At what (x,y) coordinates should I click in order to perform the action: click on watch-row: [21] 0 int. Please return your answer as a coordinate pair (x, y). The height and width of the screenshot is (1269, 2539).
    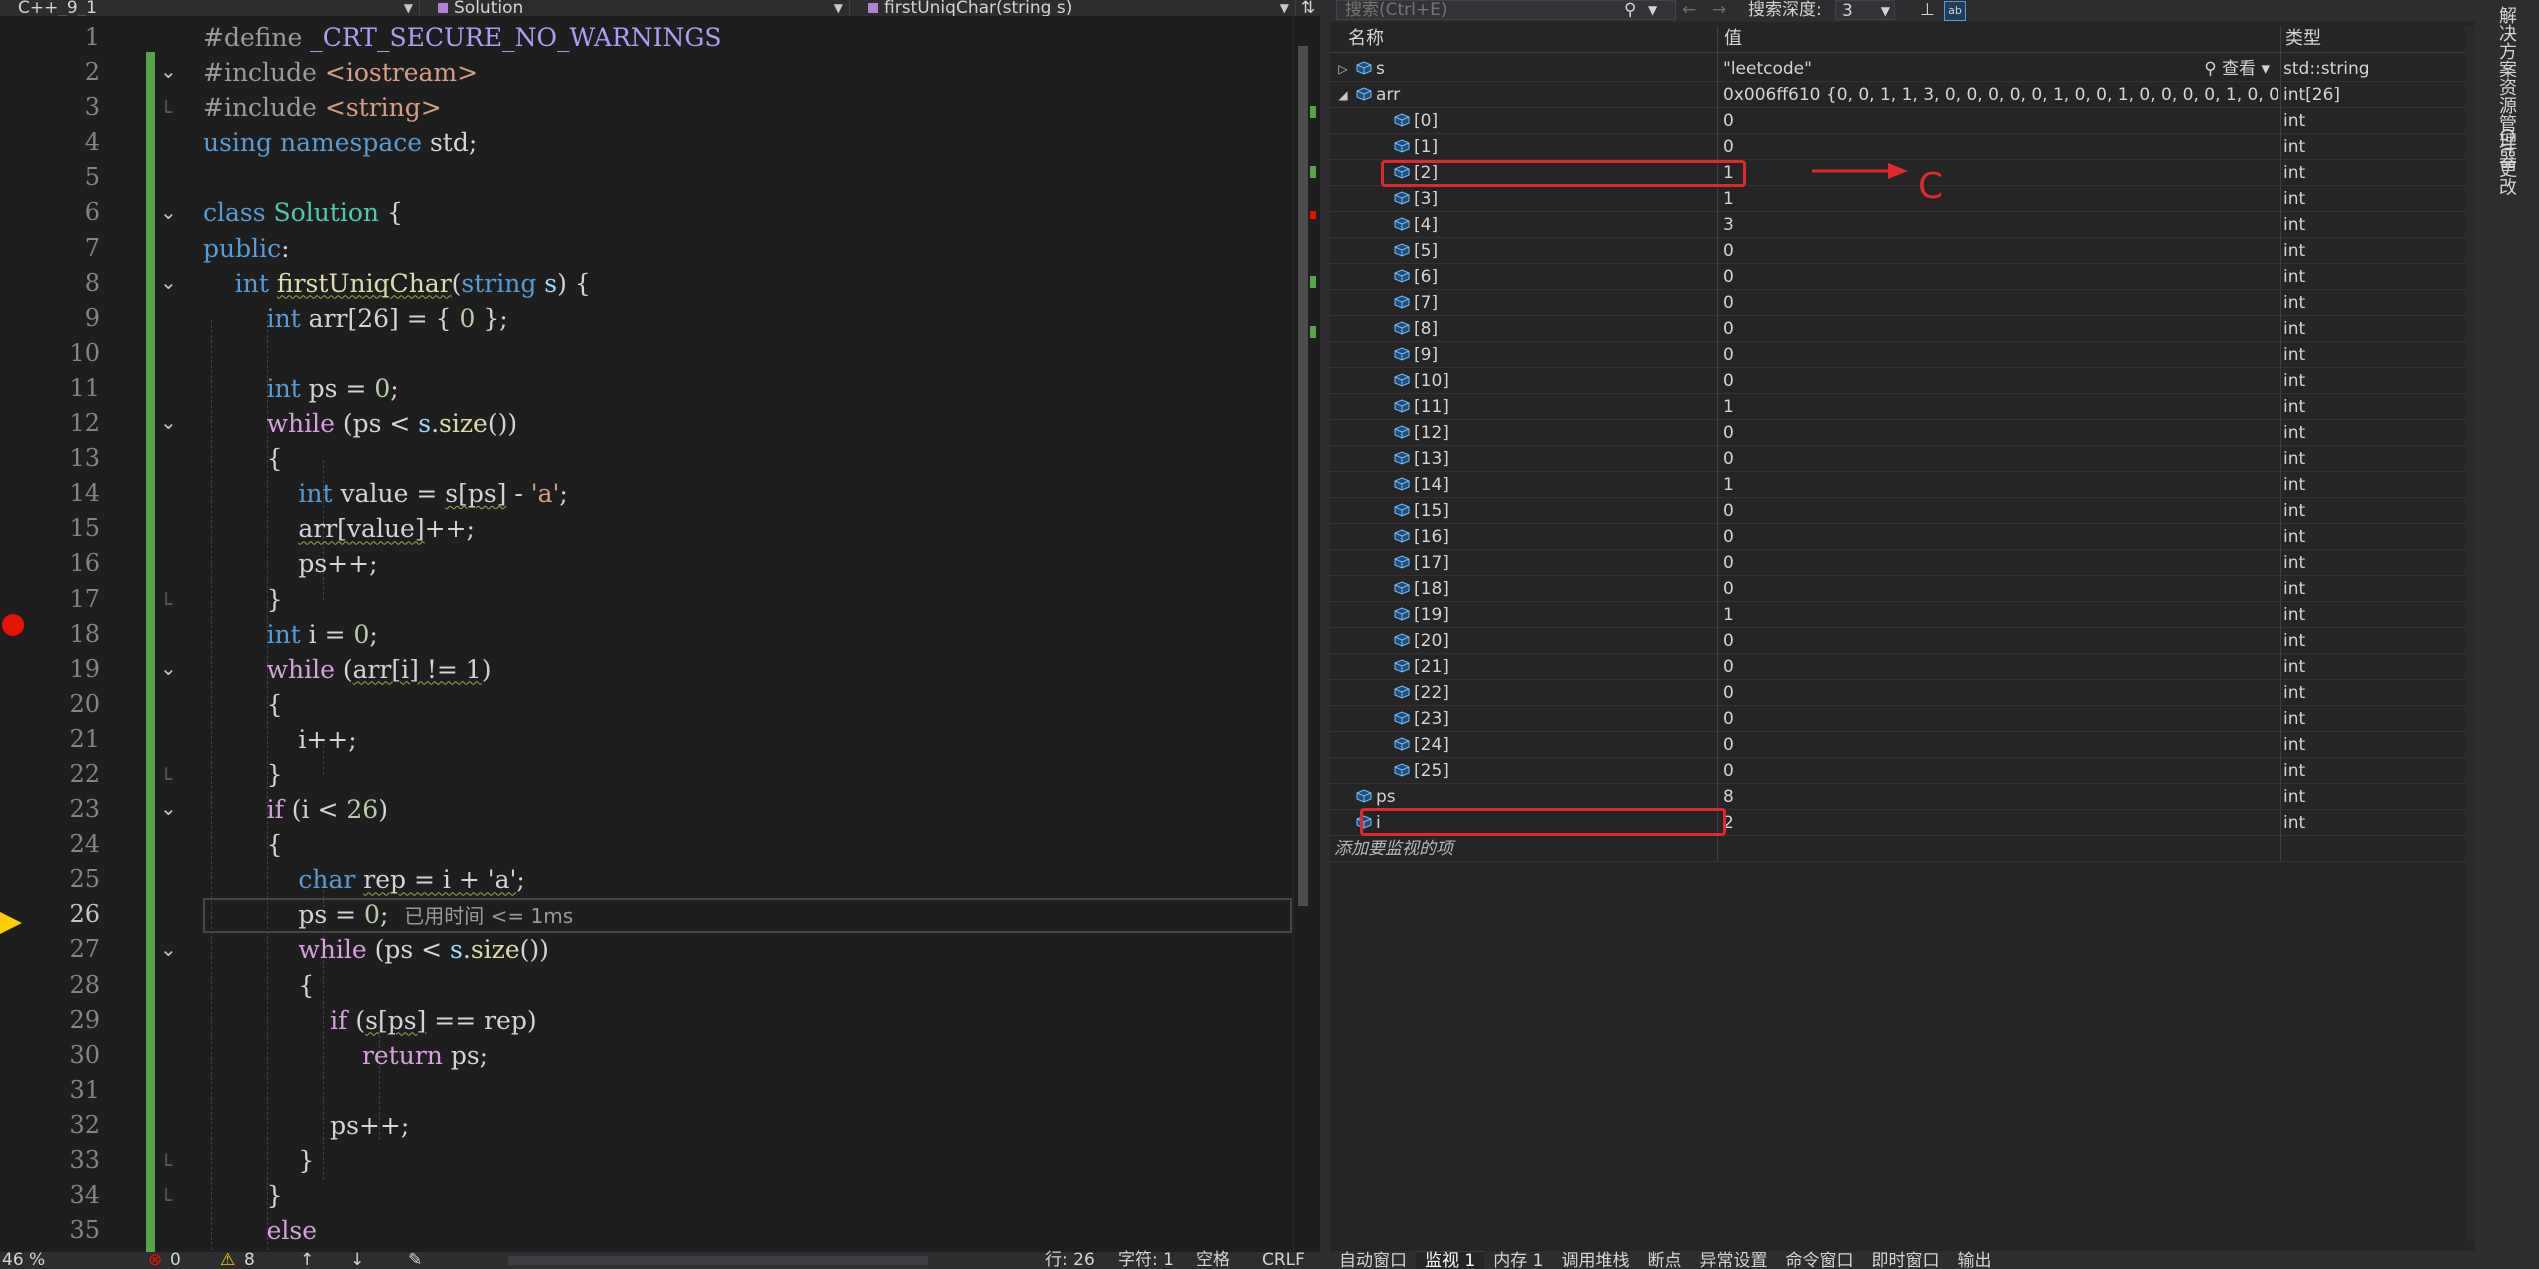
    Looking at the image, I should click on (1897, 667).